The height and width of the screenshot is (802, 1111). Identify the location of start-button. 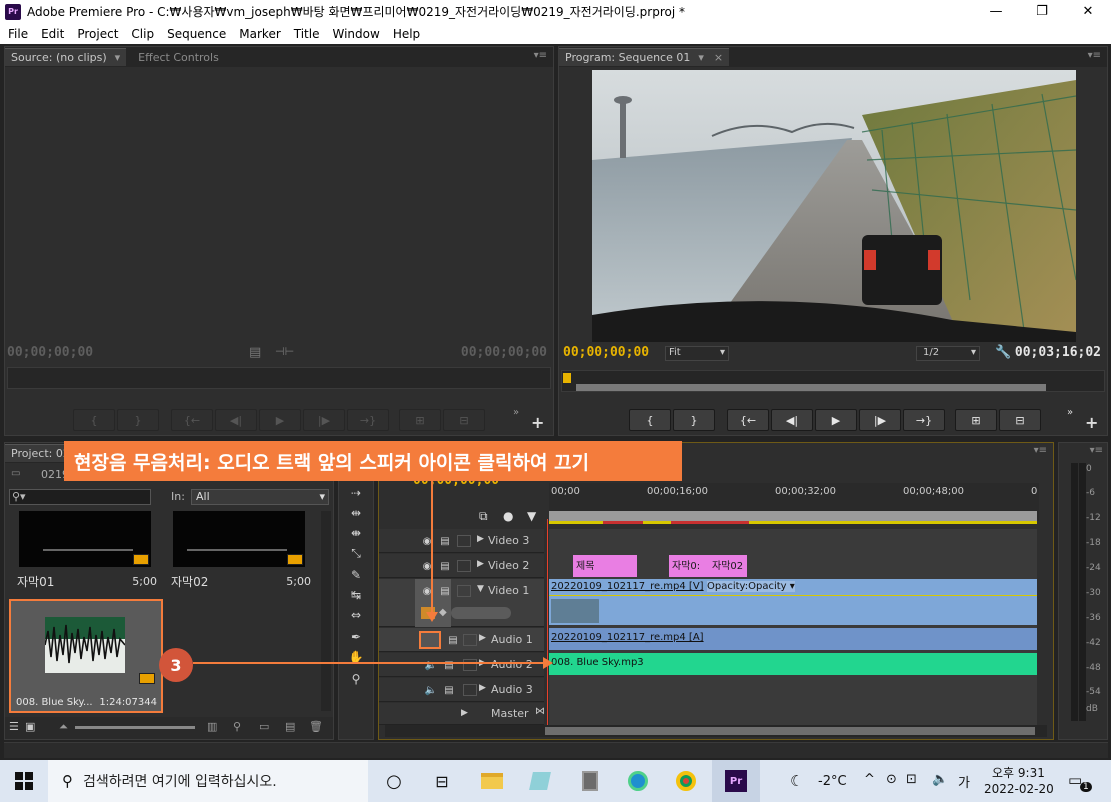
(24, 781).